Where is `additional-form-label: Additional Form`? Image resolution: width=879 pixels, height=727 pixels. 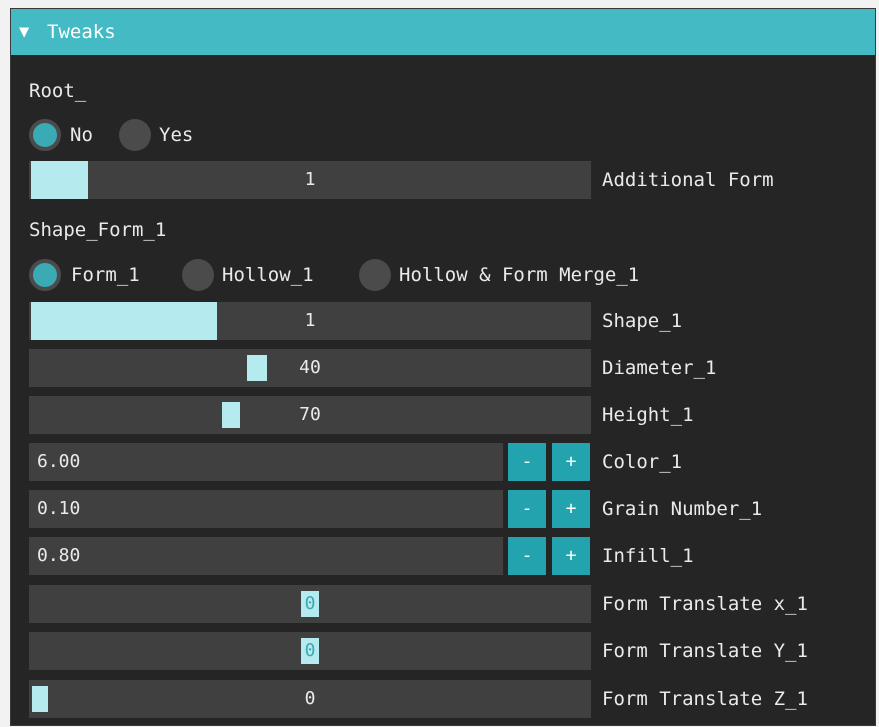 additional-form-label: Additional Form is located at coordinates (688, 180).